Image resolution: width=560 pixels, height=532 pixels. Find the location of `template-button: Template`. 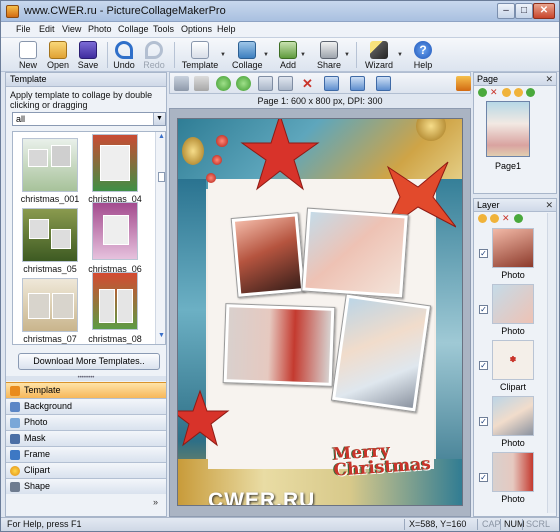

template-button: Template is located at coordinates (200, 55).